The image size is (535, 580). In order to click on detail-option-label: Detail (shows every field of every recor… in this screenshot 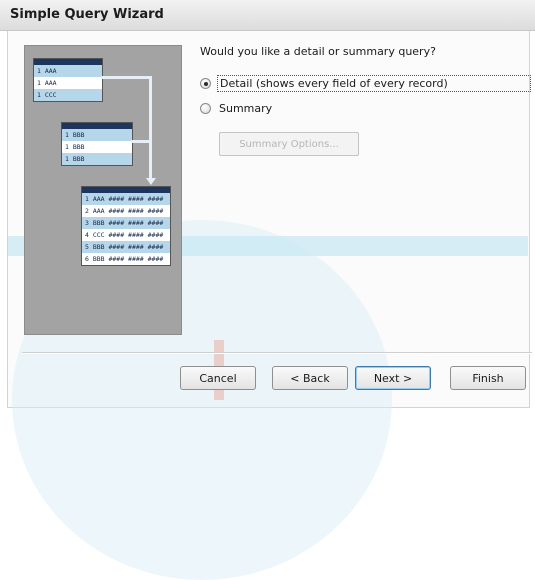, I will do `click(374, 83)`.